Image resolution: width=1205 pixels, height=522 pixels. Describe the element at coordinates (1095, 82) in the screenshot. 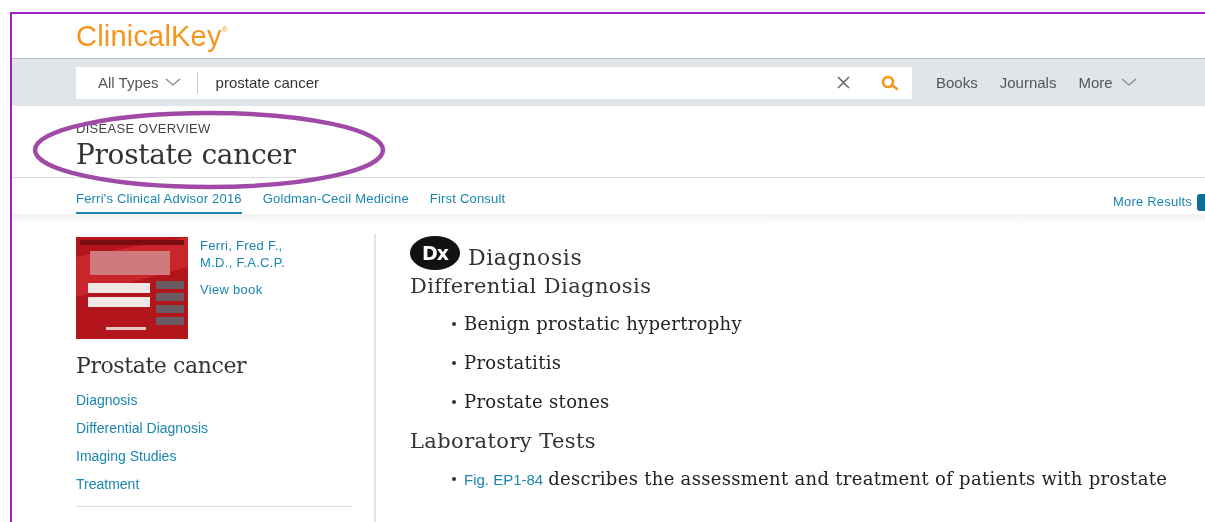

I see `nav-link: More` at that location.